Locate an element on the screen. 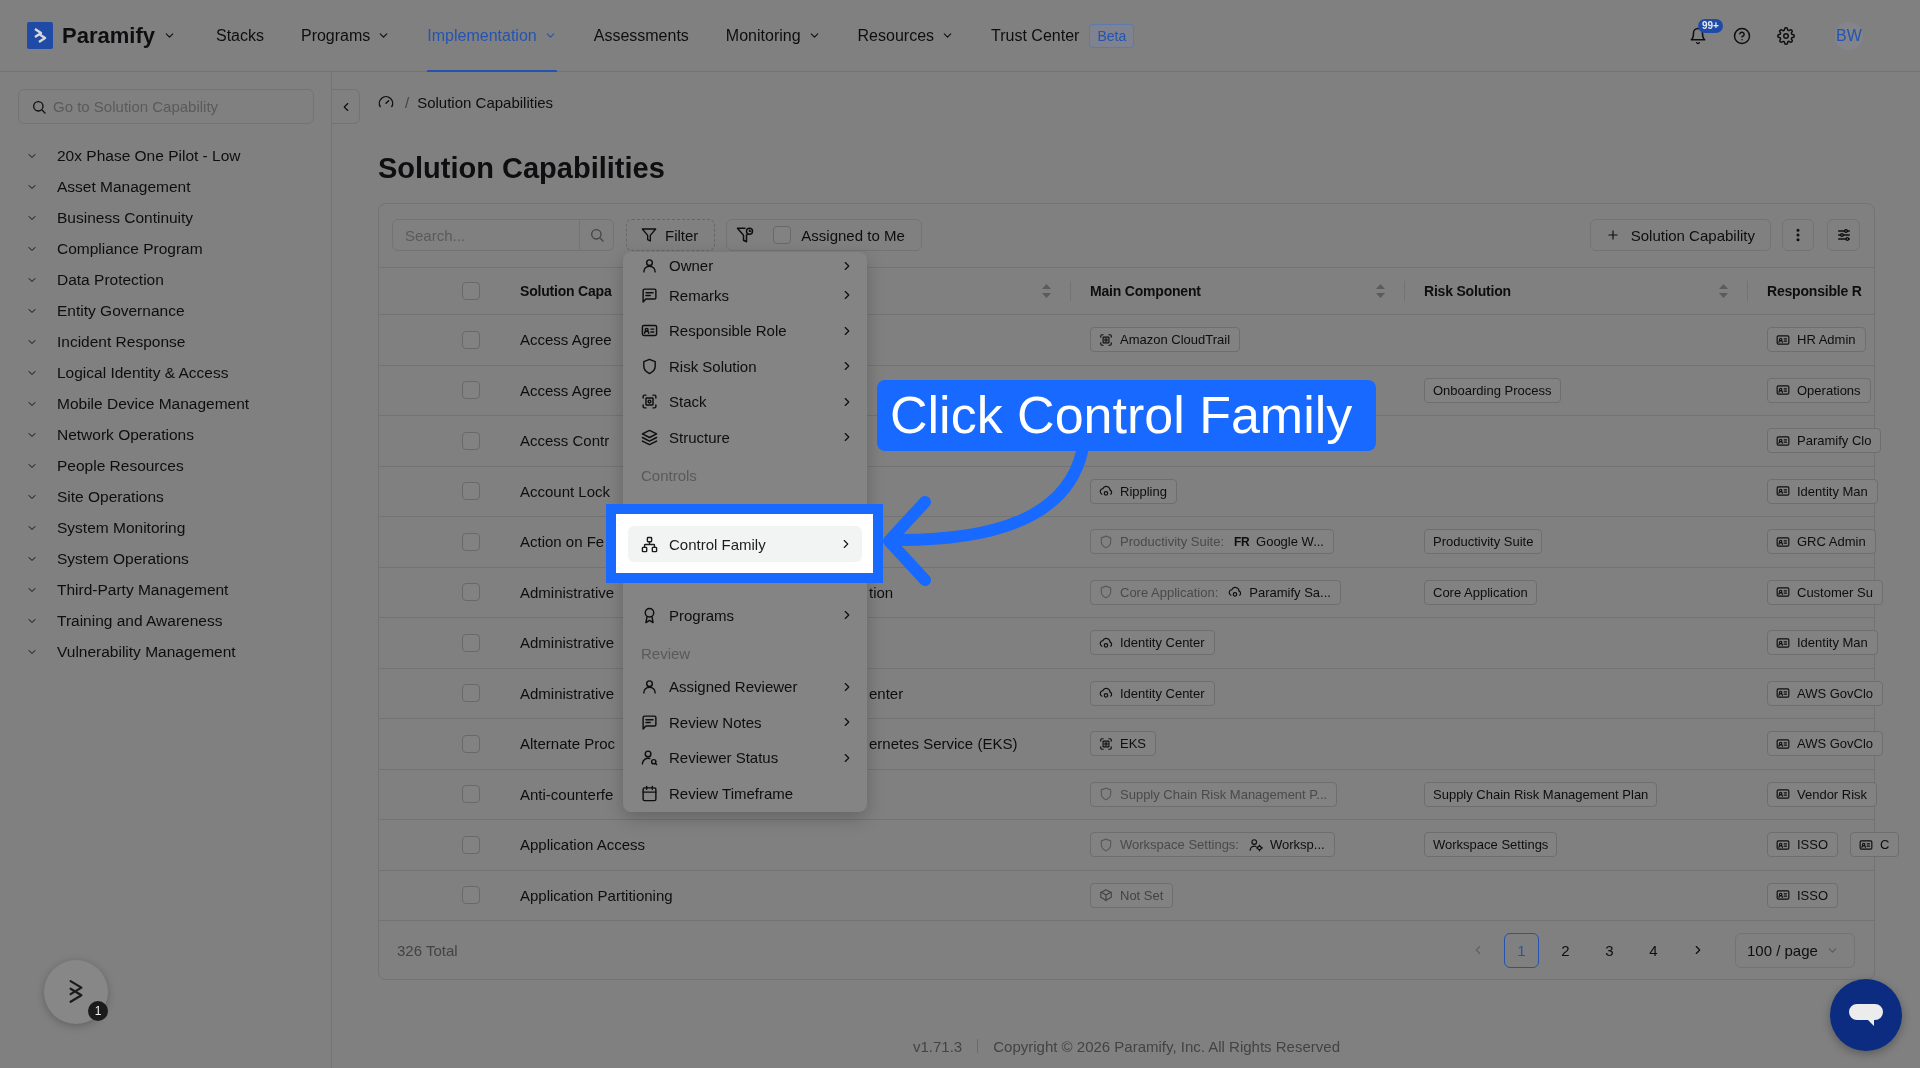  component-name: EKS is located at coordinates (1133, 744).